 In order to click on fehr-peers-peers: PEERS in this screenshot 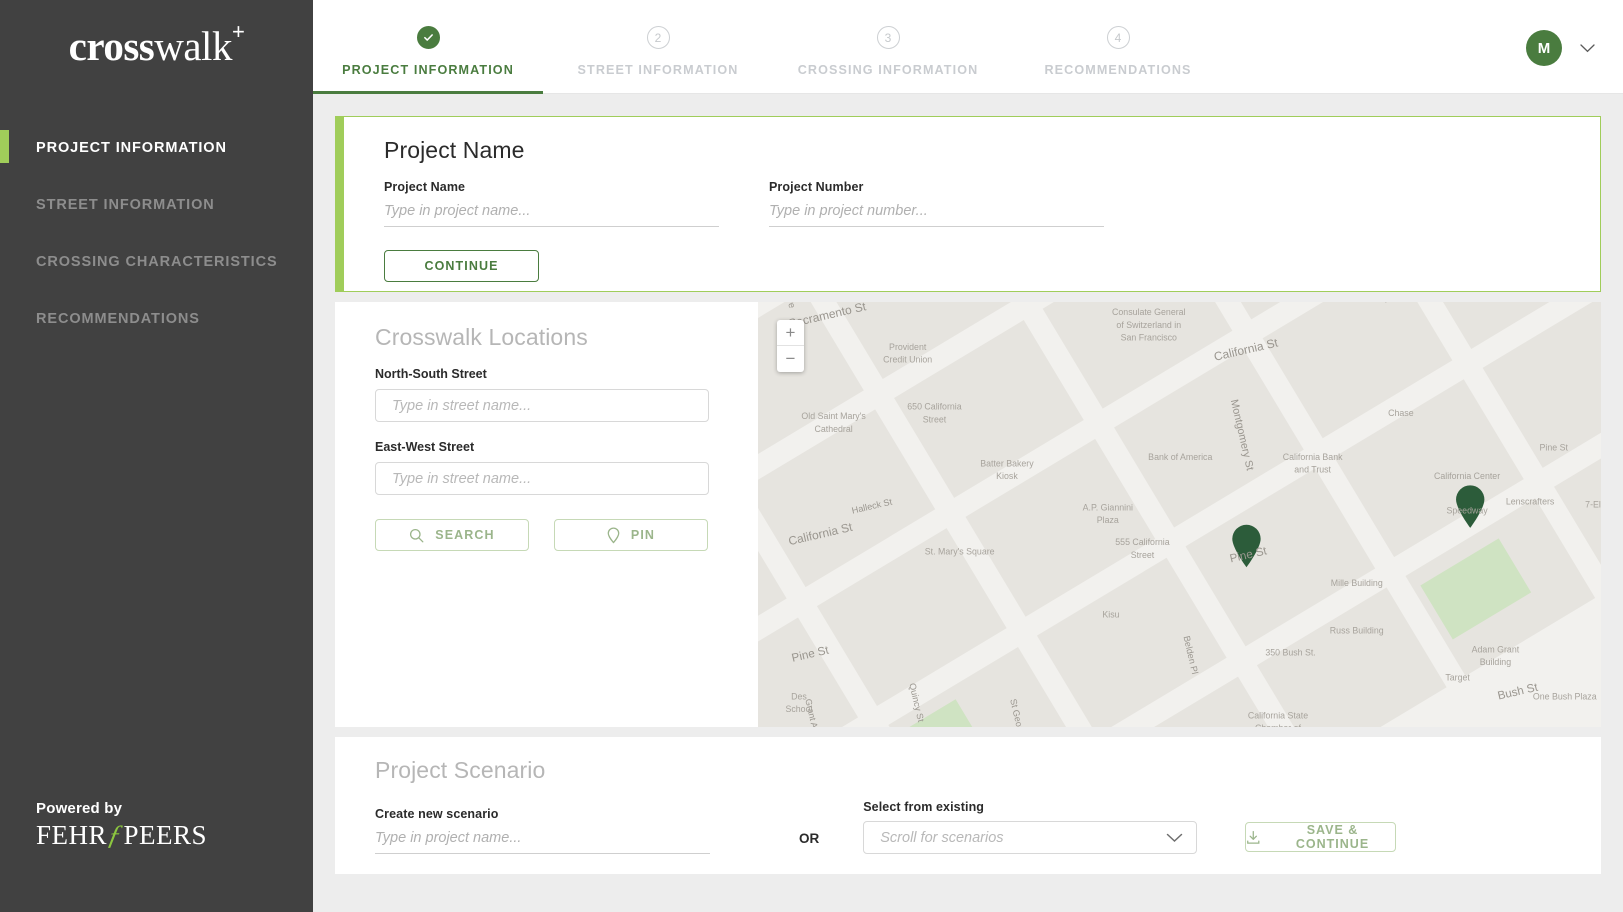, I will do `click(165, 835)`.